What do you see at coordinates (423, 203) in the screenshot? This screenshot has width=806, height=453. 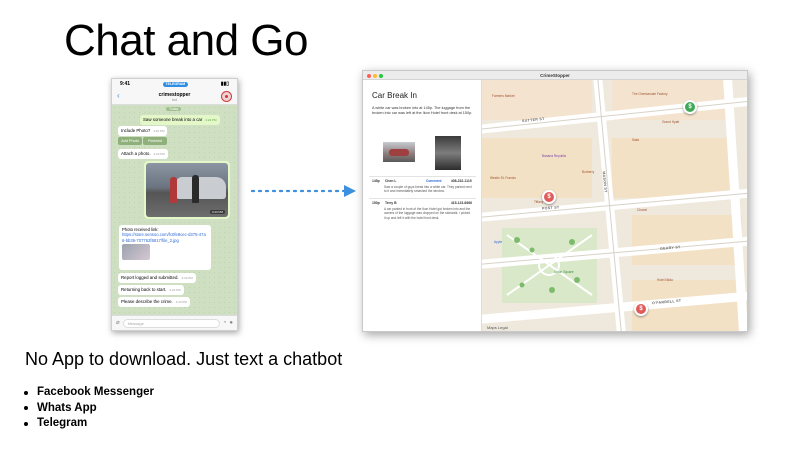 I see `report-row: 150p Terry B 415-123-6666` at bounding box center [423, 203].